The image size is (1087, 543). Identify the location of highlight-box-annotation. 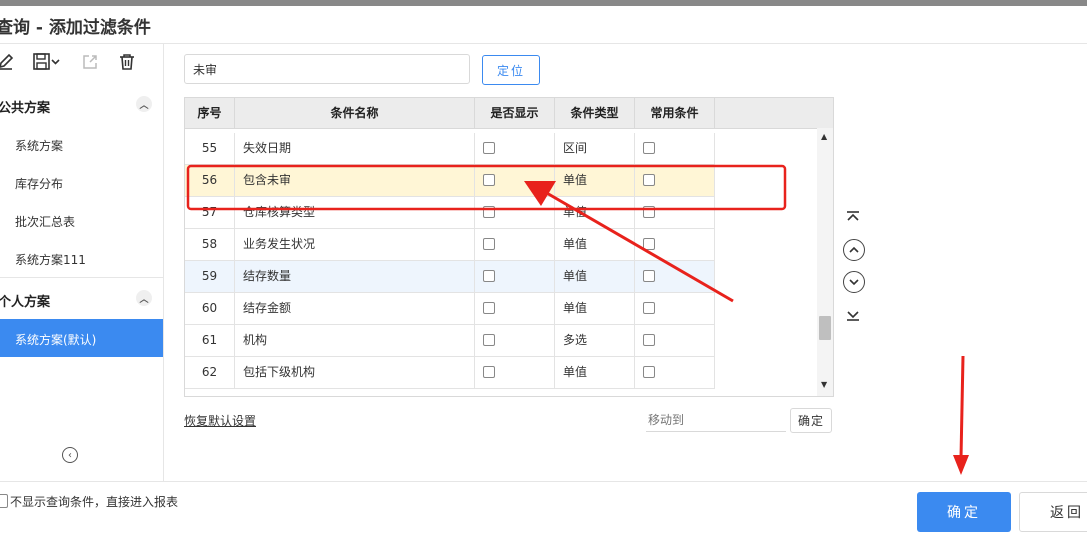
(486, 187).